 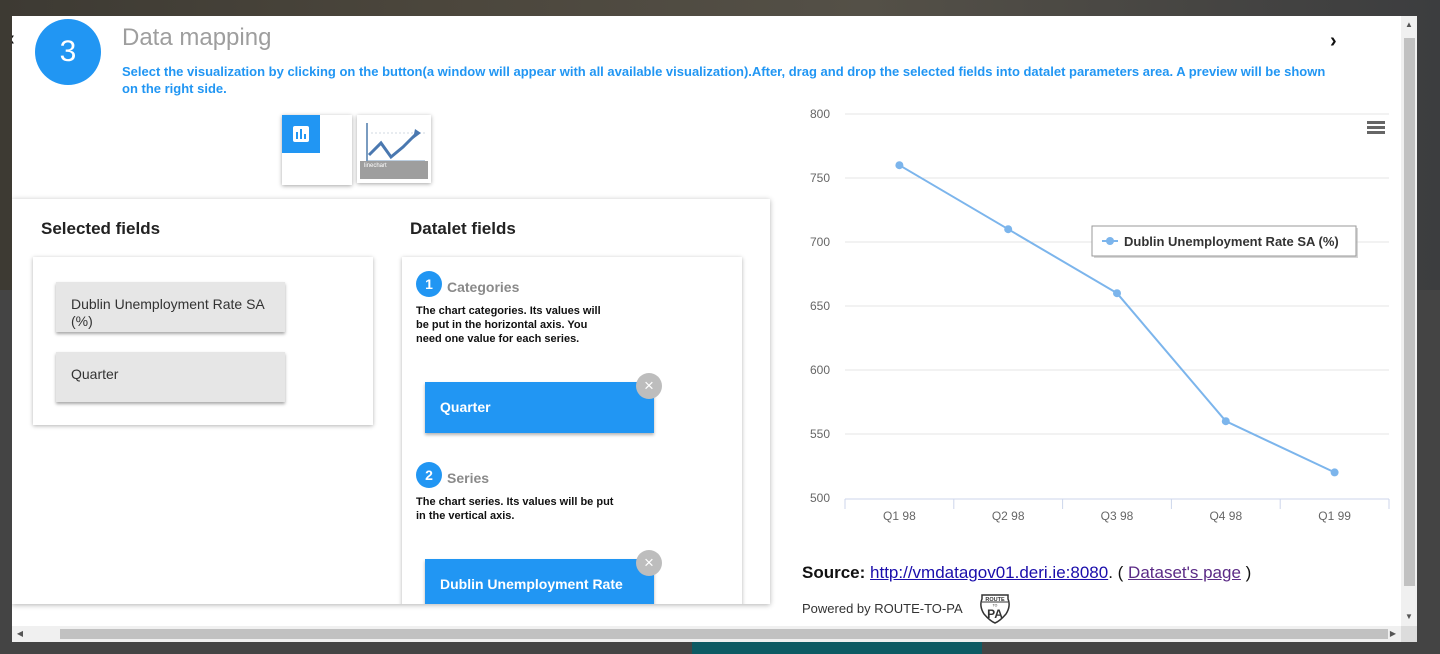 What do you see at coordinates (820, 306) in the screenshot?
I see `y-tick-label: 650` at bounding box center [820, 306].